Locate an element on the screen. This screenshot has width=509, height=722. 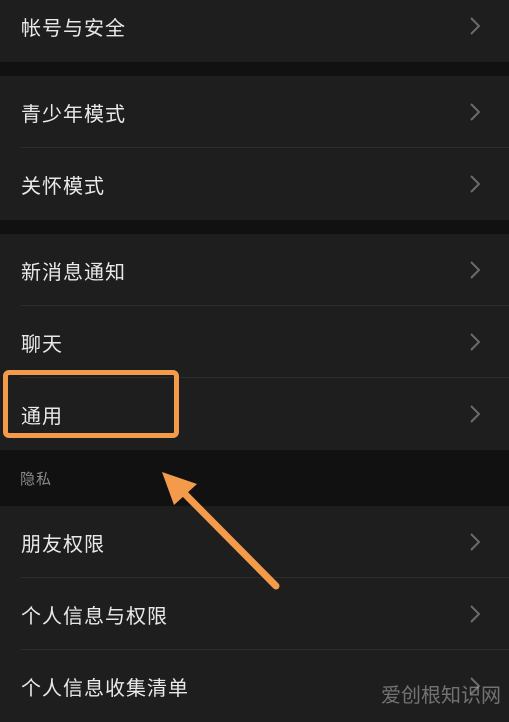
settings-item-label: 青少年模式 is located at coordinates (73, 113).